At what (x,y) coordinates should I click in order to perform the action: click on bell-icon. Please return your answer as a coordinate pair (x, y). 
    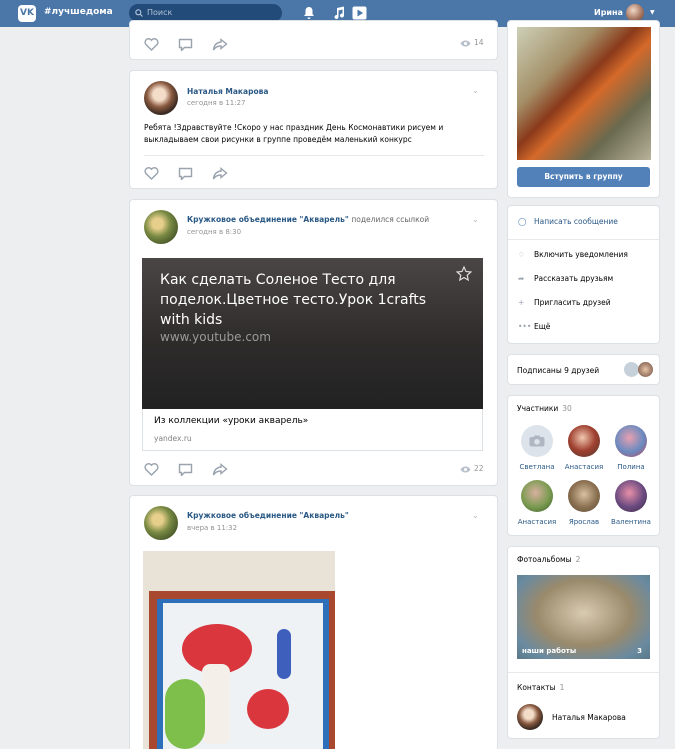
    Looking at the image, I should click on (309, 13).